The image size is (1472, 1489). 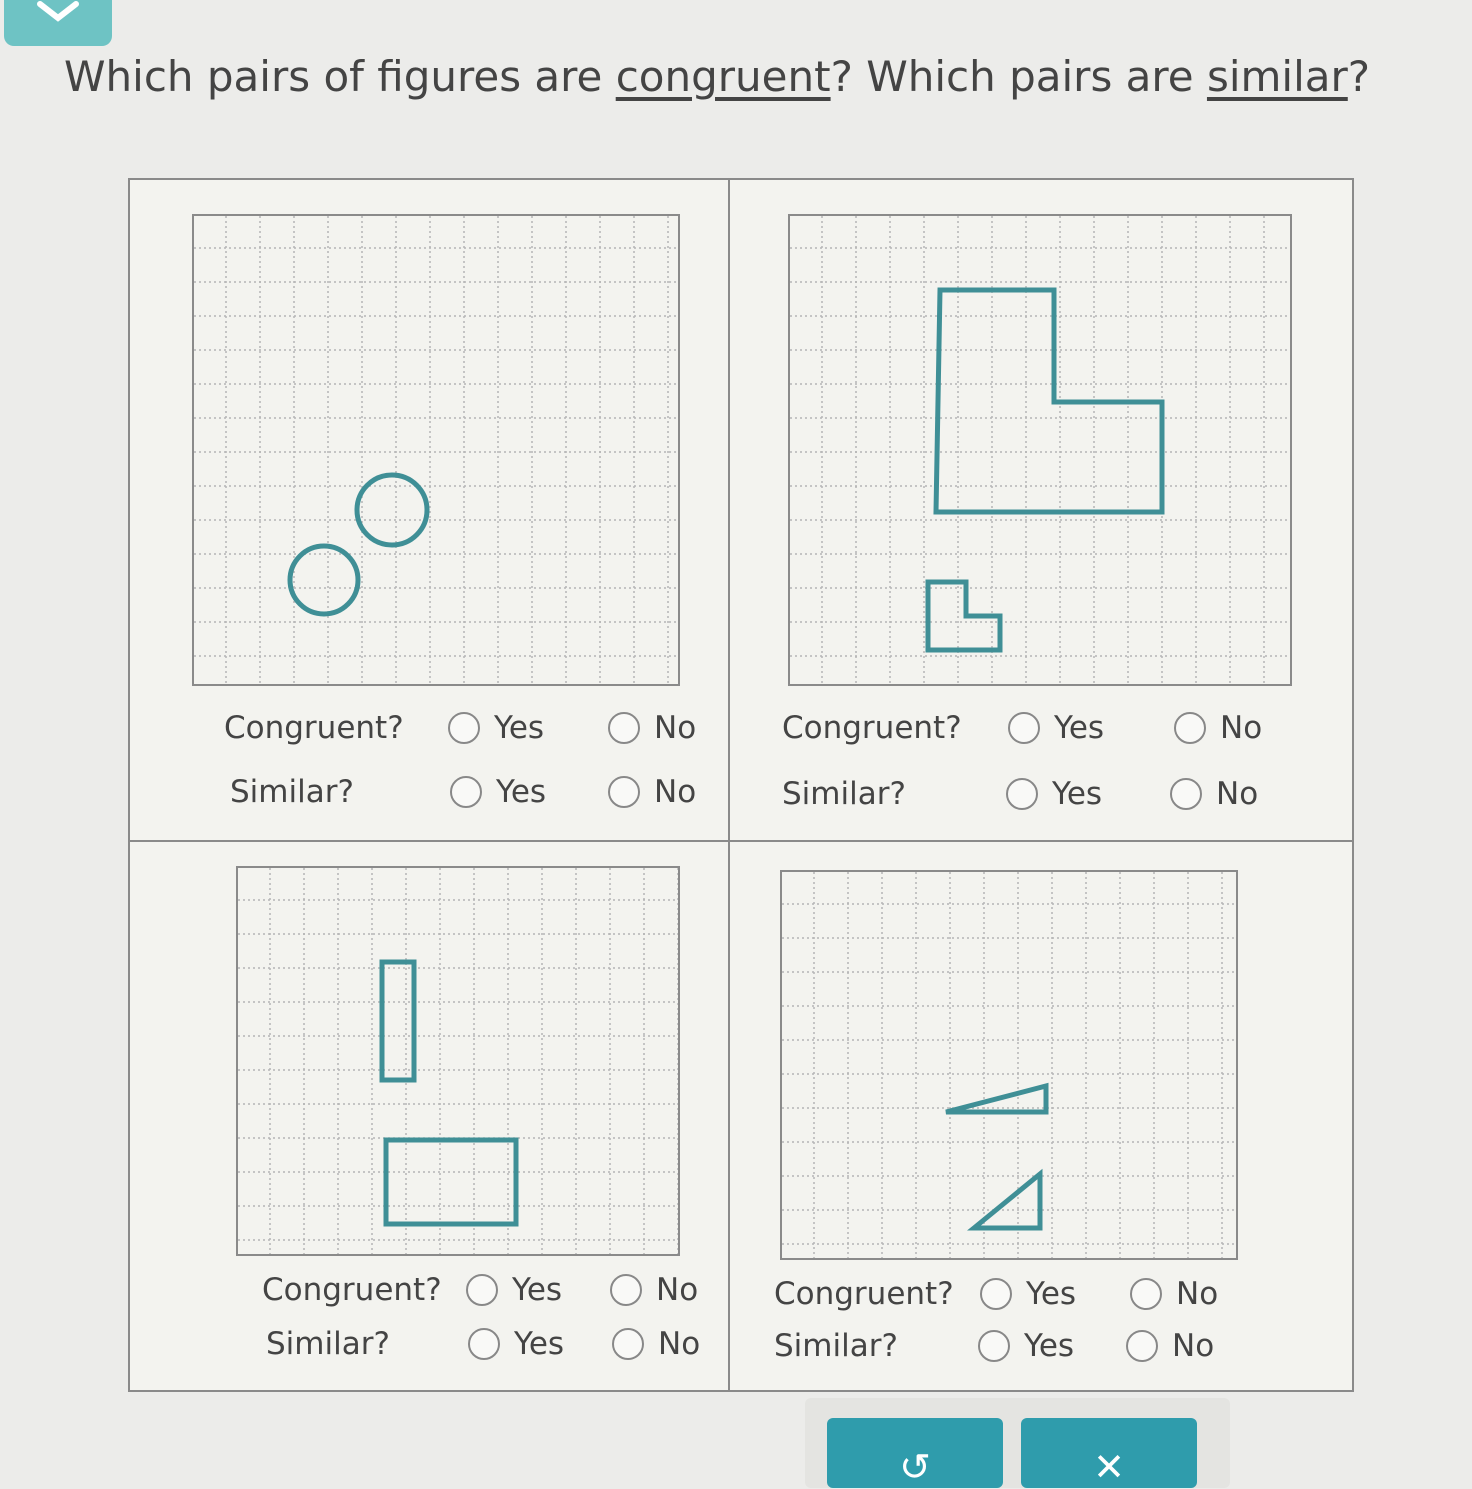 I want to click on pair-2-congruent-yes: Yes, so click(x=1056, y=728).